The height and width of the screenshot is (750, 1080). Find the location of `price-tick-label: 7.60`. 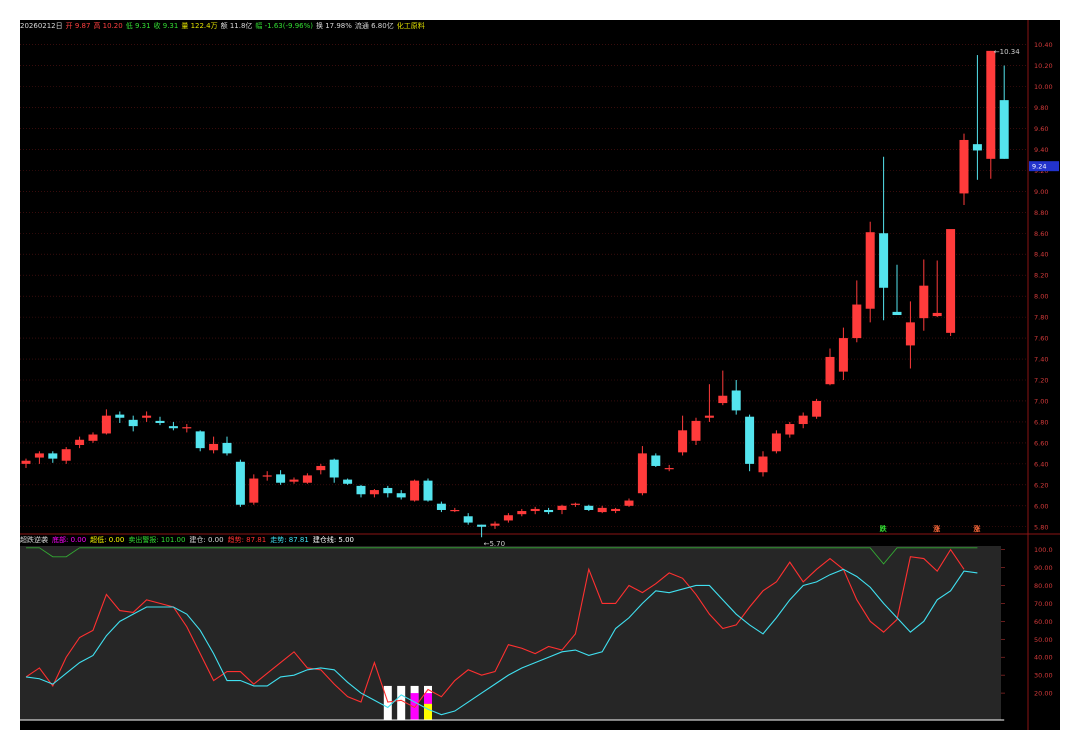

price-tick-label: 7.60 is located at coordinates (1041, 339).